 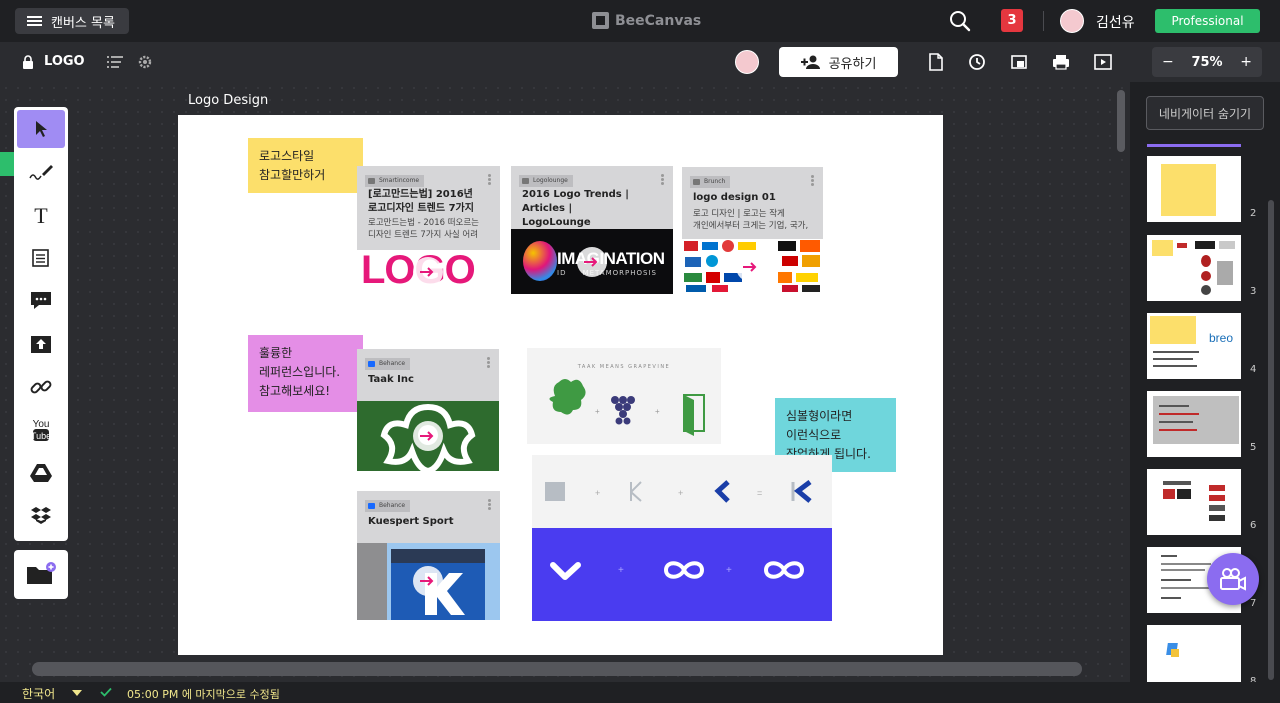 What do you see at coordinates (1019, 62) in the screenshot?
I see `export-icon` at bounding box center [1019, 62].